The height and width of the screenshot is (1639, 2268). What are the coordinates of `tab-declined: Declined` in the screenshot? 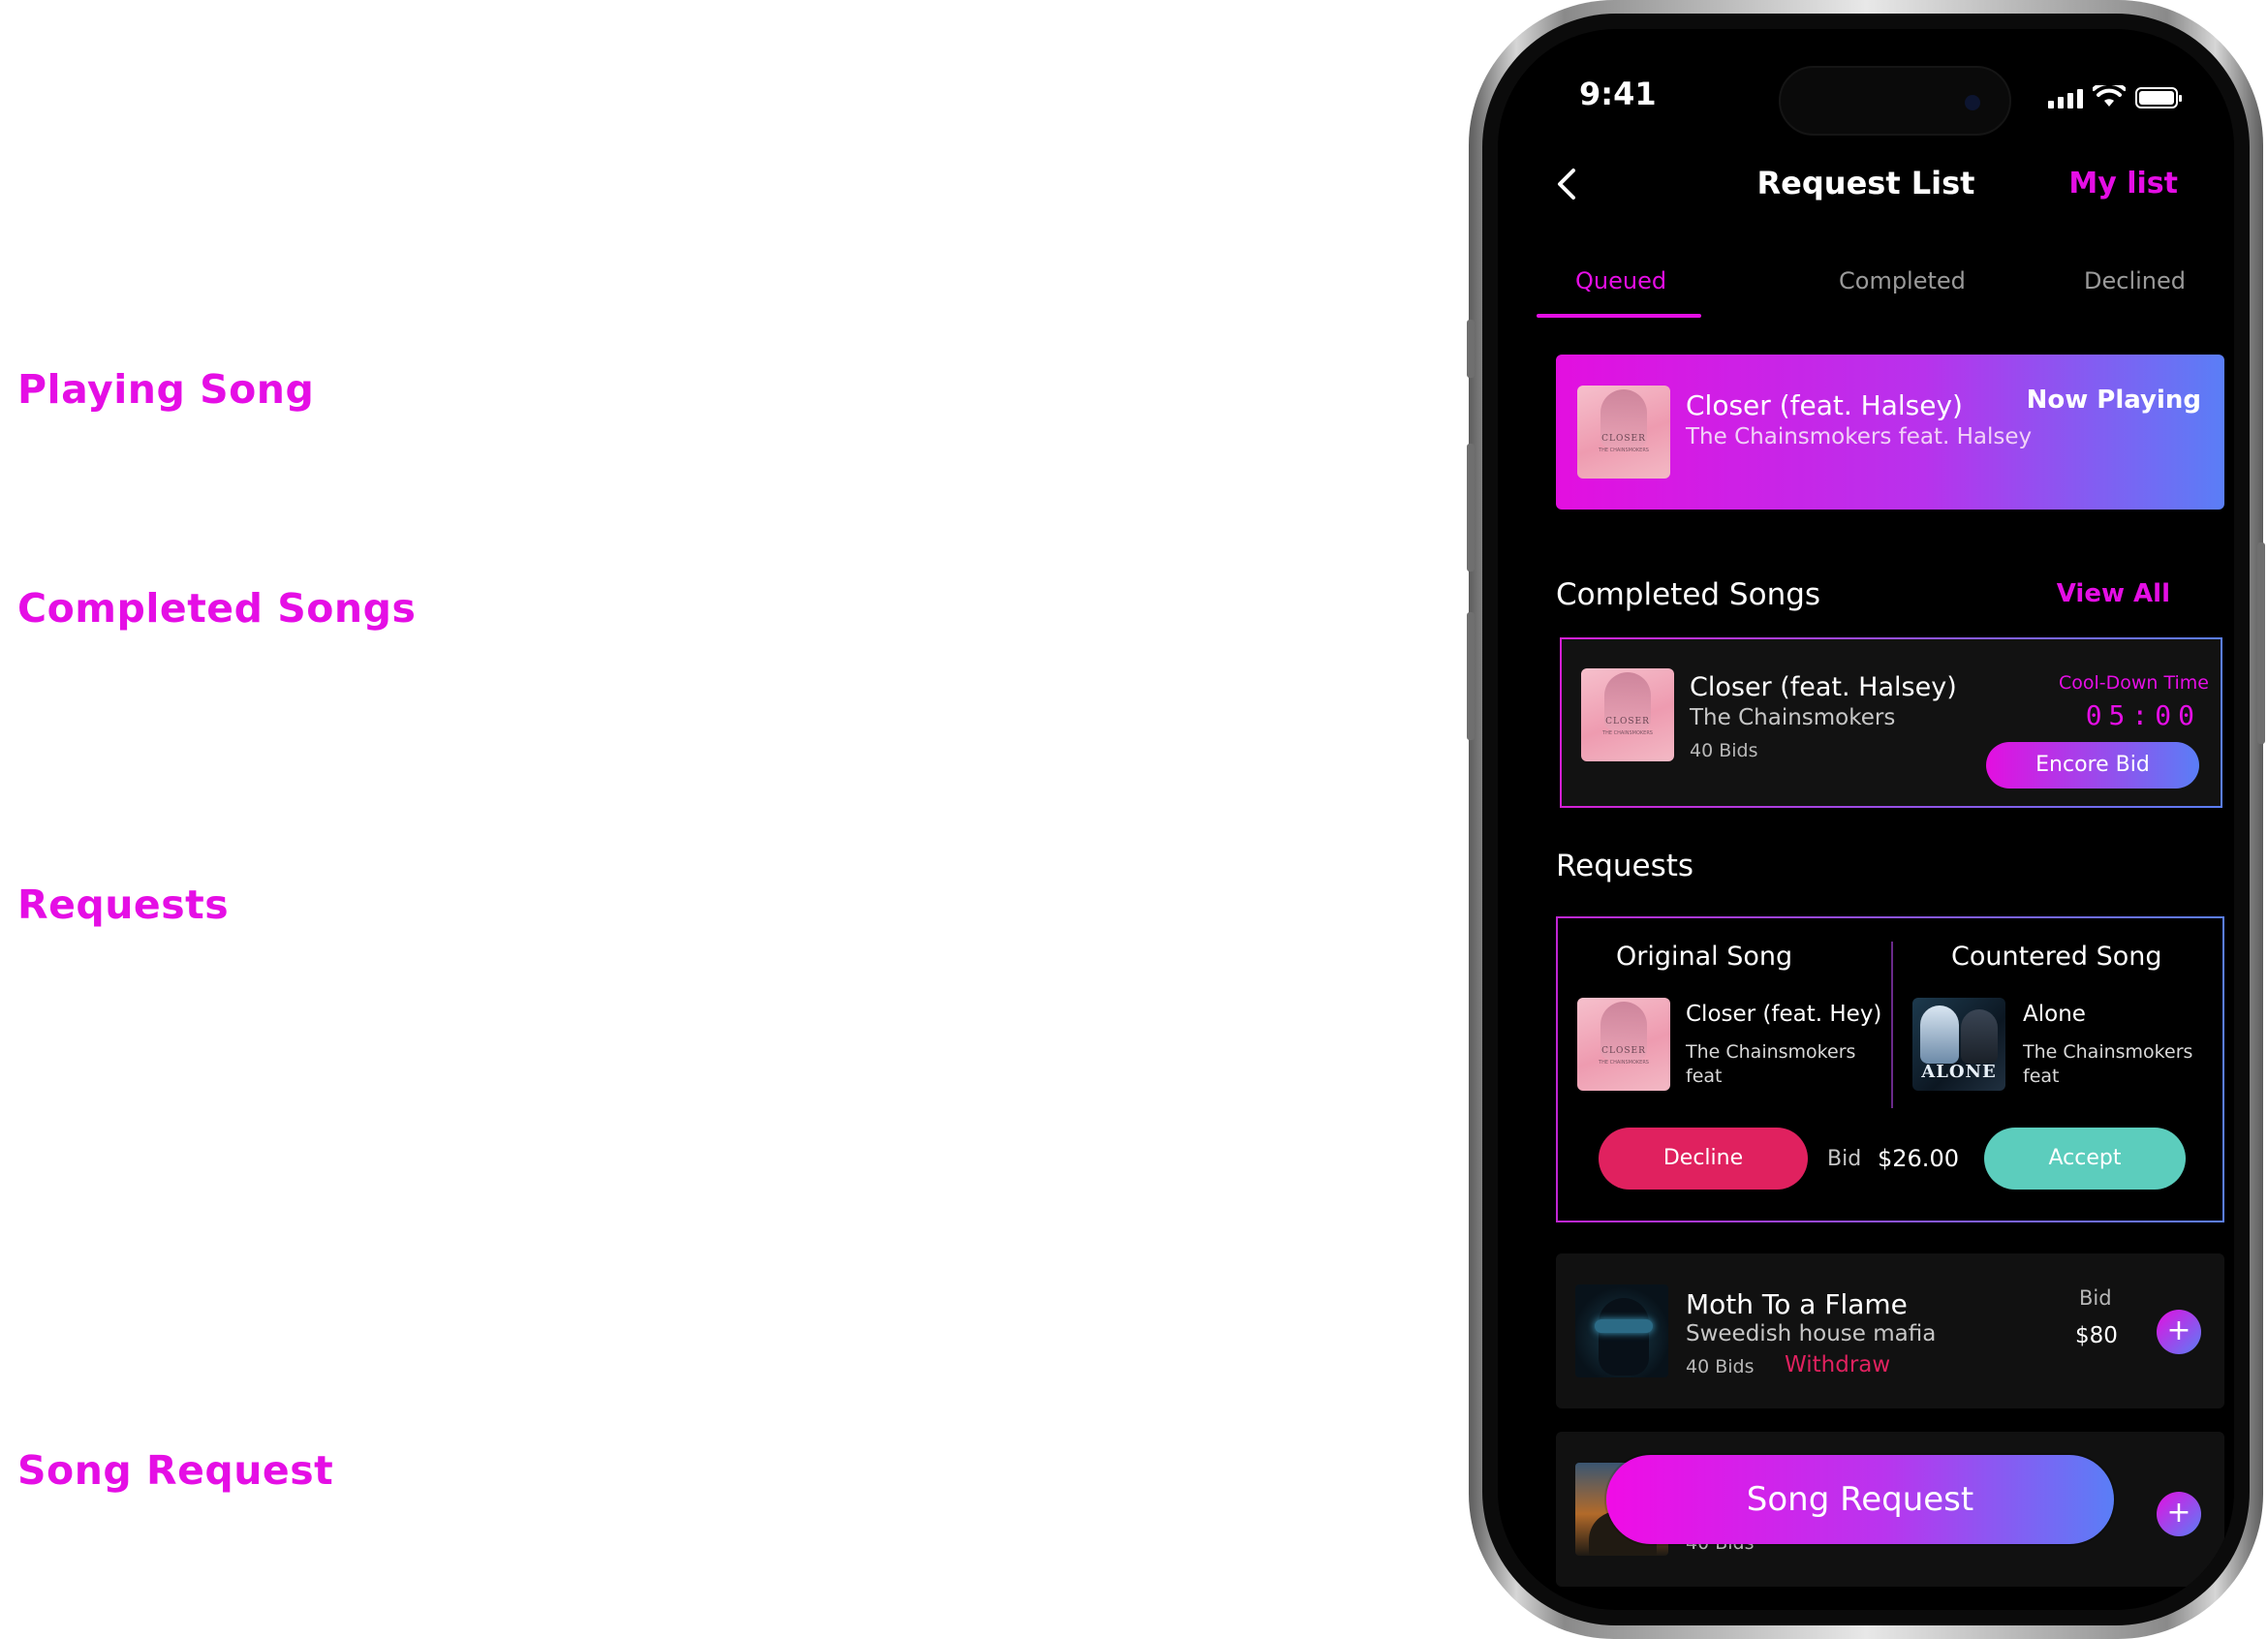 It's located at (2135, 281).